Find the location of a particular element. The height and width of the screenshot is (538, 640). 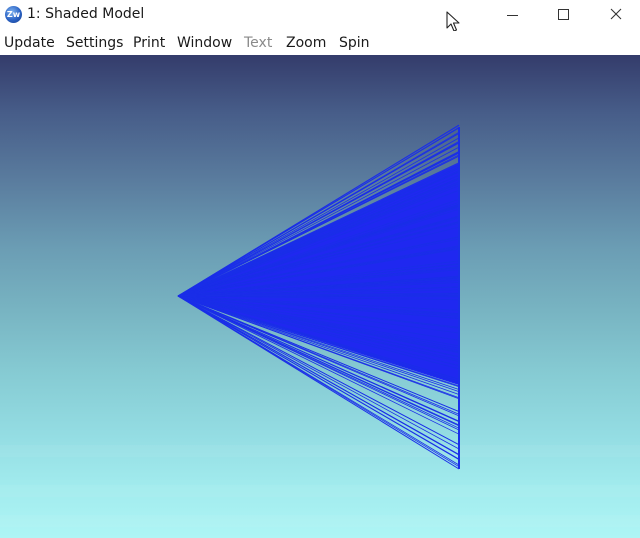

menu-spin: Spin is located at coordinates (354, 43).